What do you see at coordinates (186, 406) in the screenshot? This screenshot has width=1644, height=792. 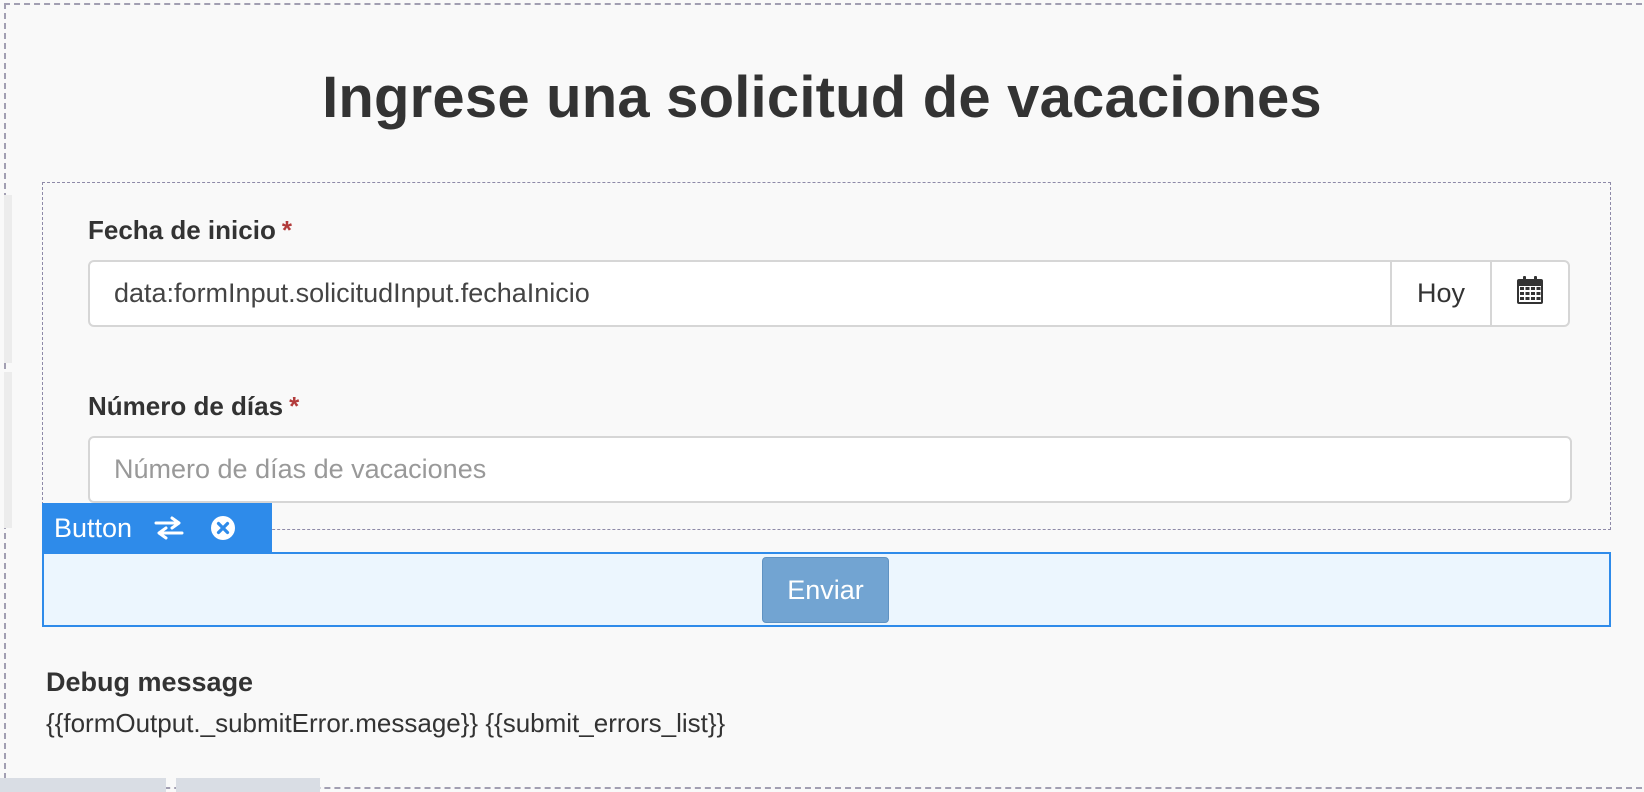 I see `num-days-label-text: Número de días` at bounding box center [186, 406].